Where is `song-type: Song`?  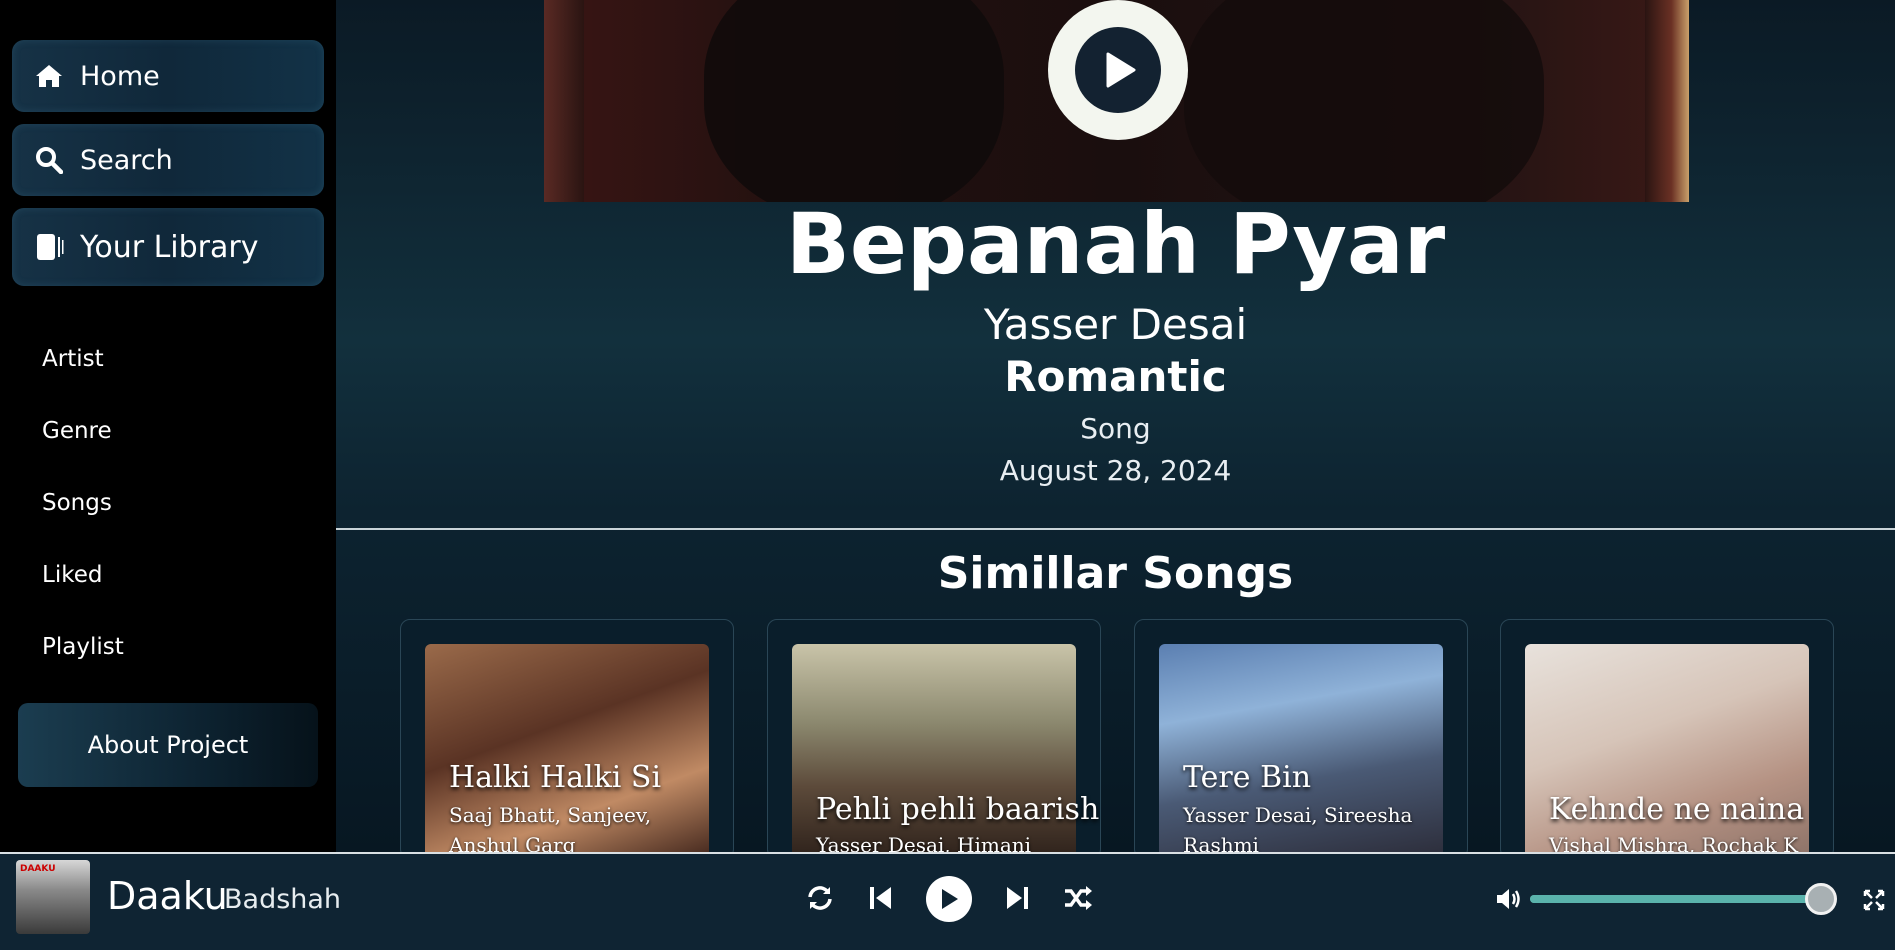
song-type: Song is located at coordinates (1115, 428).